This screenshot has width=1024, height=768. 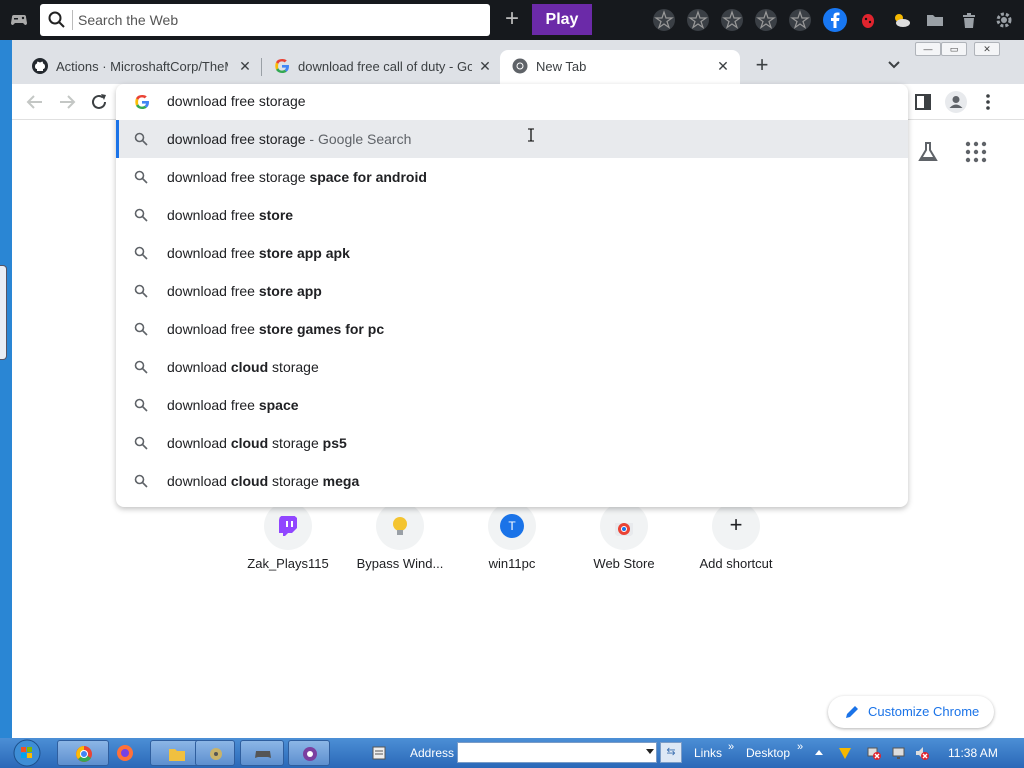 I want to click on tab-google-search: download free call of duty - Google ✕, so click(x=380, y=67).